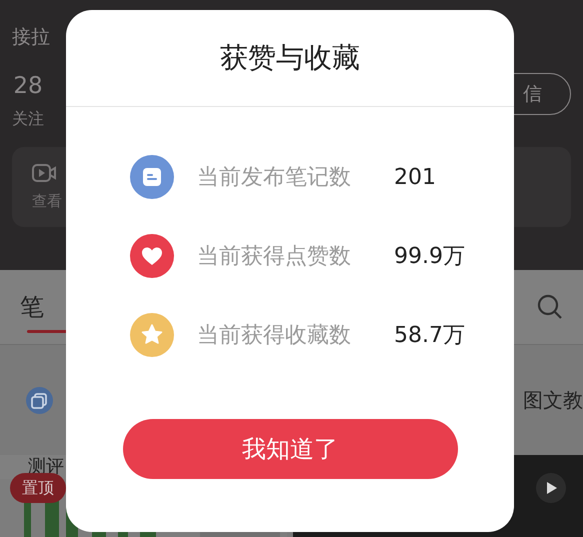 The width and height of the screenshot is (583, 537). I want to click on stat-label: 关注, so click(28, 119).